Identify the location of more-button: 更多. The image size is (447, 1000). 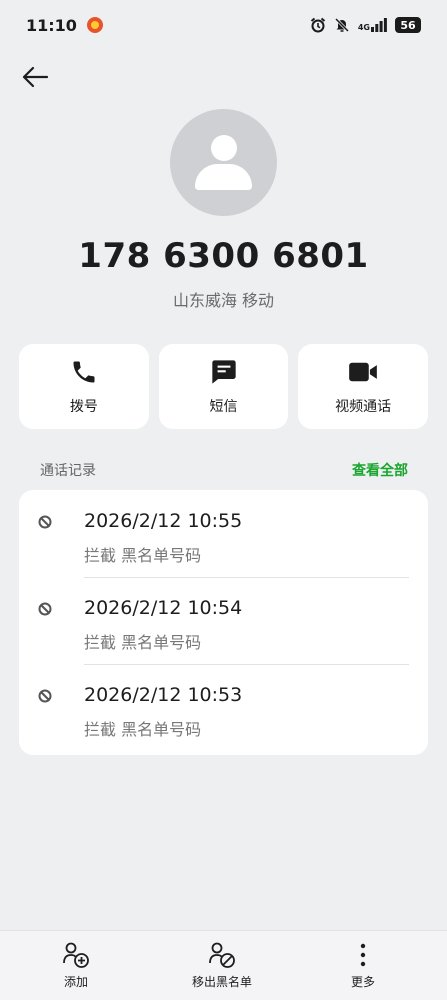
(363, 965).